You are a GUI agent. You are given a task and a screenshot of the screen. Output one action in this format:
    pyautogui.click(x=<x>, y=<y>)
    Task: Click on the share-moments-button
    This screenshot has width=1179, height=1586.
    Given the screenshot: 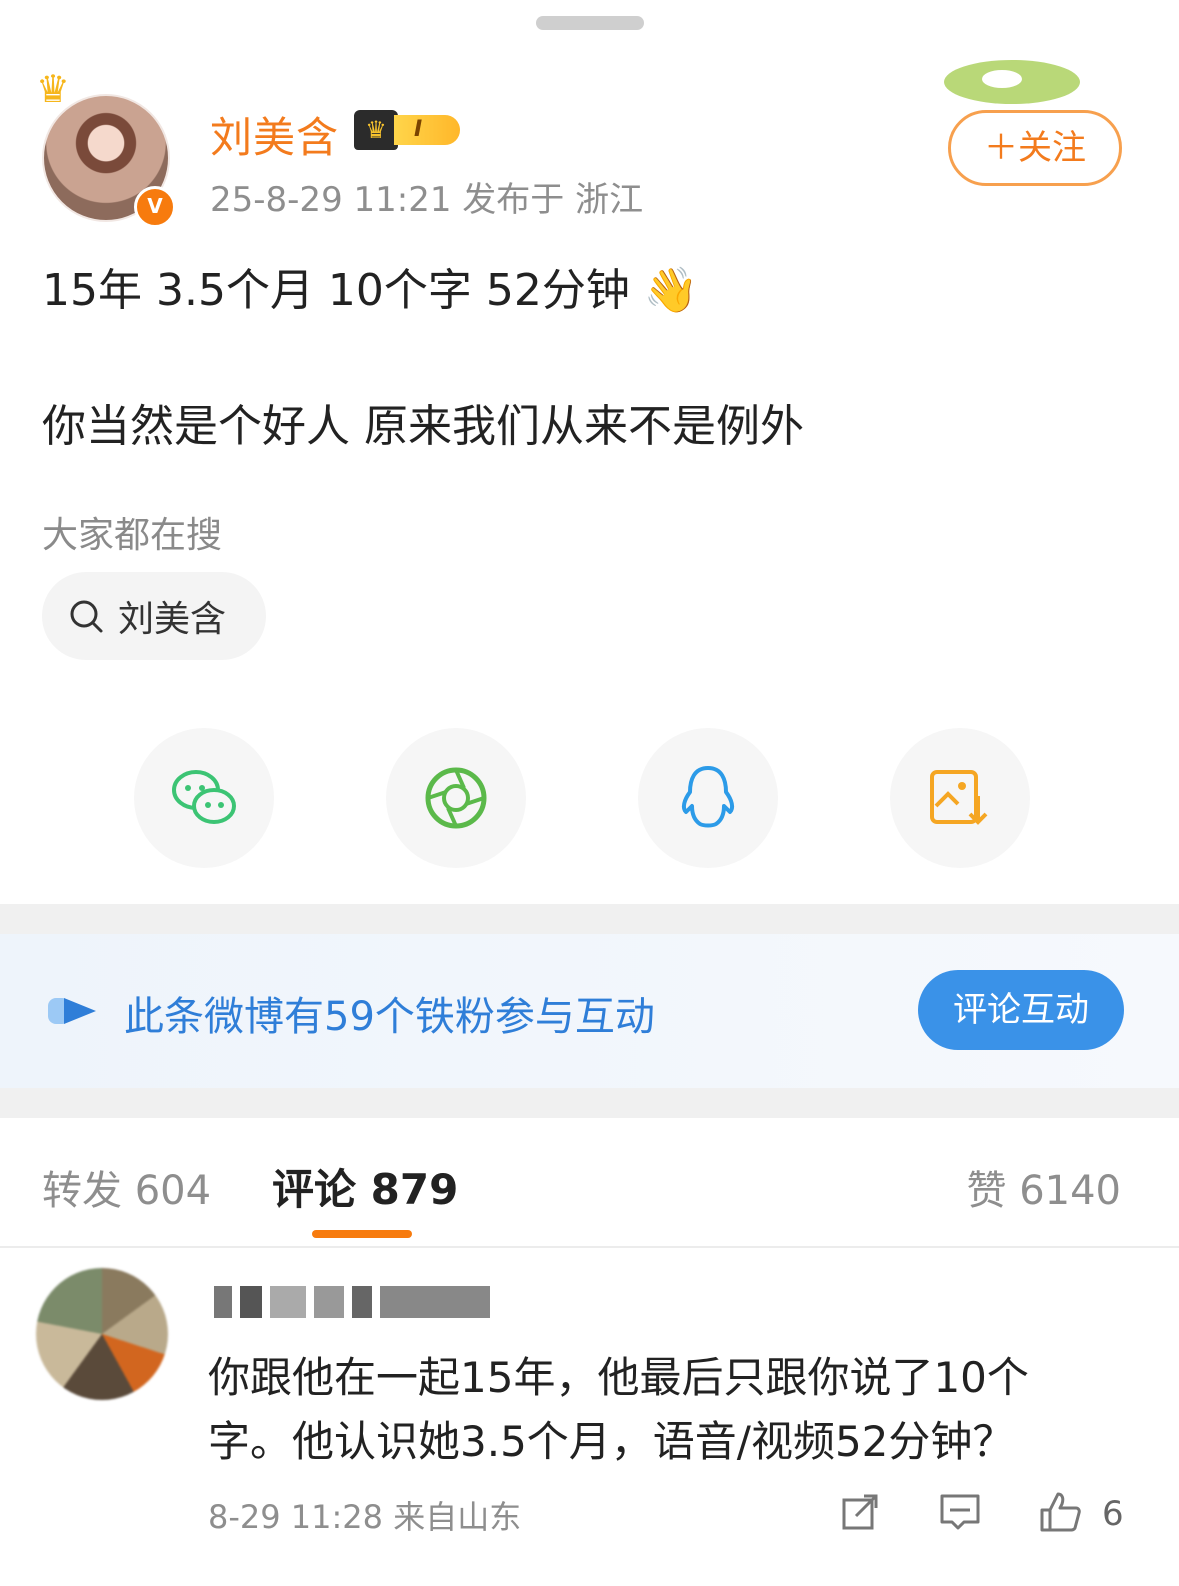 What is the action you would take?
    pyautogui.click(x=456, y=798)
    